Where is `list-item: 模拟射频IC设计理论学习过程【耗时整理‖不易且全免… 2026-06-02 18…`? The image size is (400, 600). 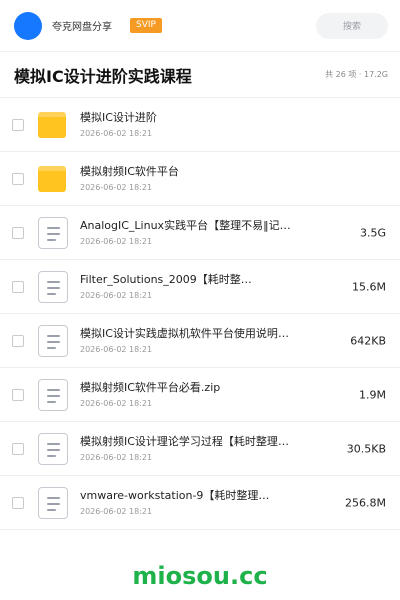
list-item: 模拟射频IC设计理论学习过程【耗时整理‖不易且全免… 2026-06-02 18… is located at coordinates (200, 449).